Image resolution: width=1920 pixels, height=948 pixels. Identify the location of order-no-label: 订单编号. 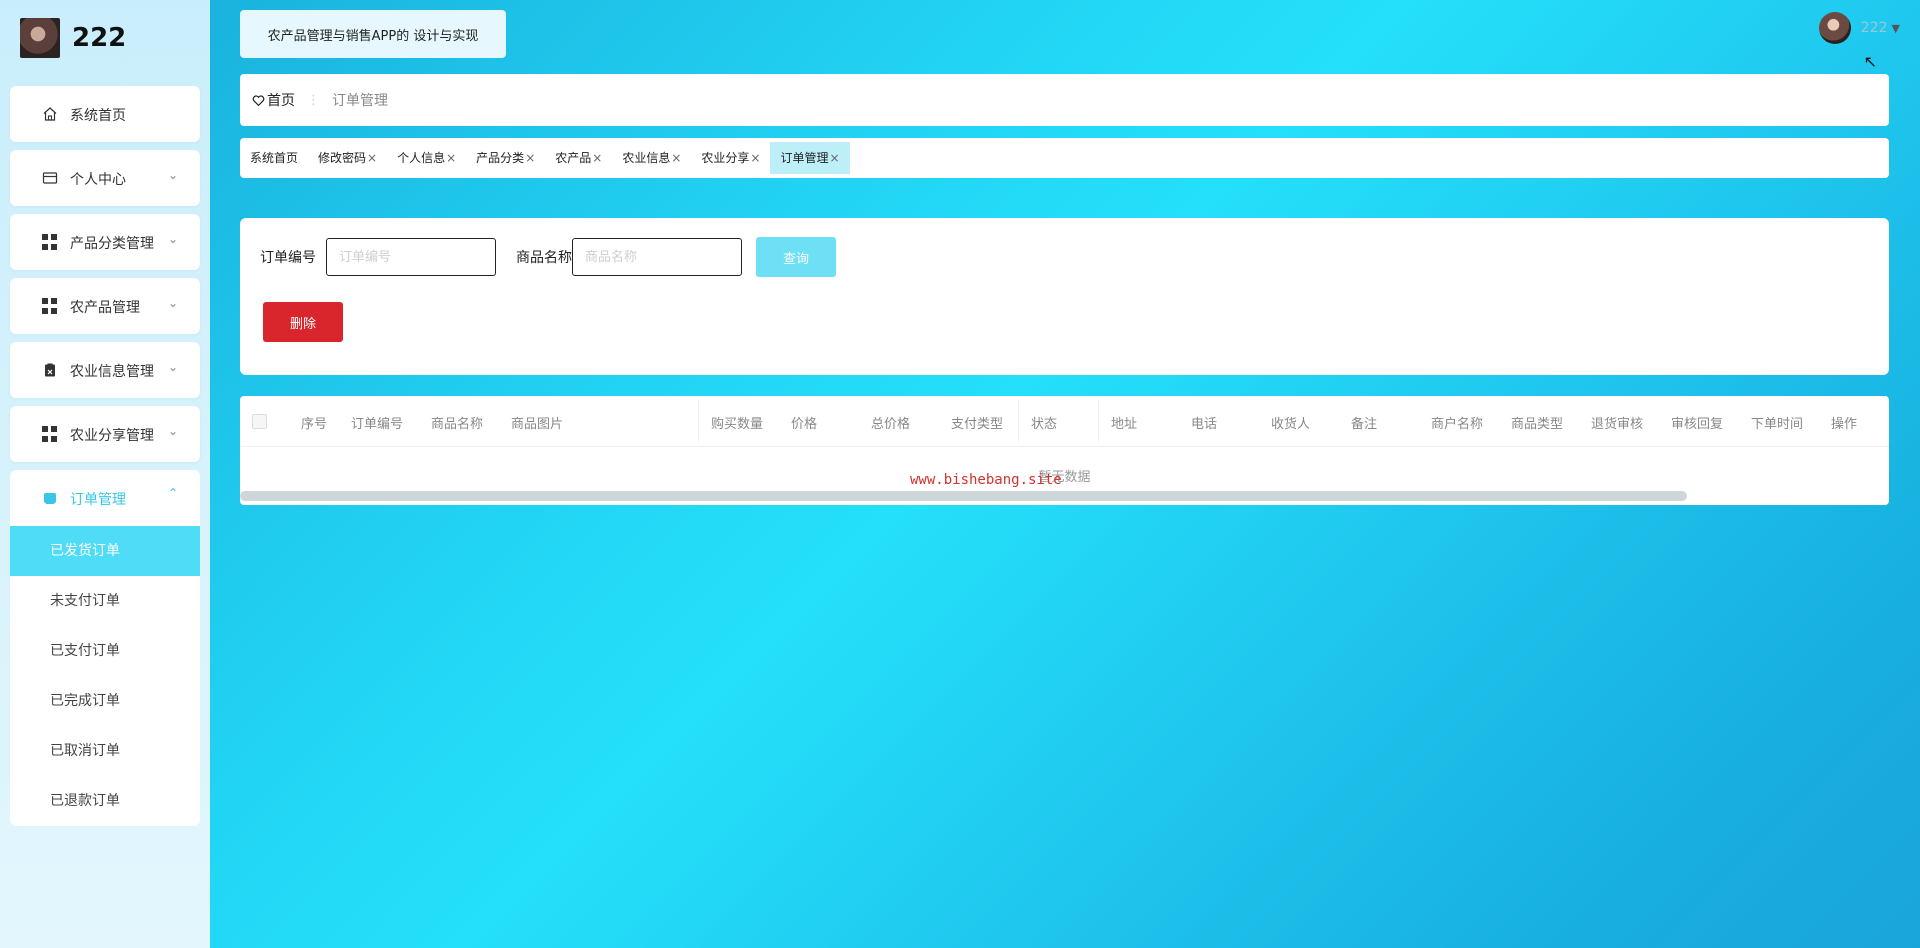
(288, 258).